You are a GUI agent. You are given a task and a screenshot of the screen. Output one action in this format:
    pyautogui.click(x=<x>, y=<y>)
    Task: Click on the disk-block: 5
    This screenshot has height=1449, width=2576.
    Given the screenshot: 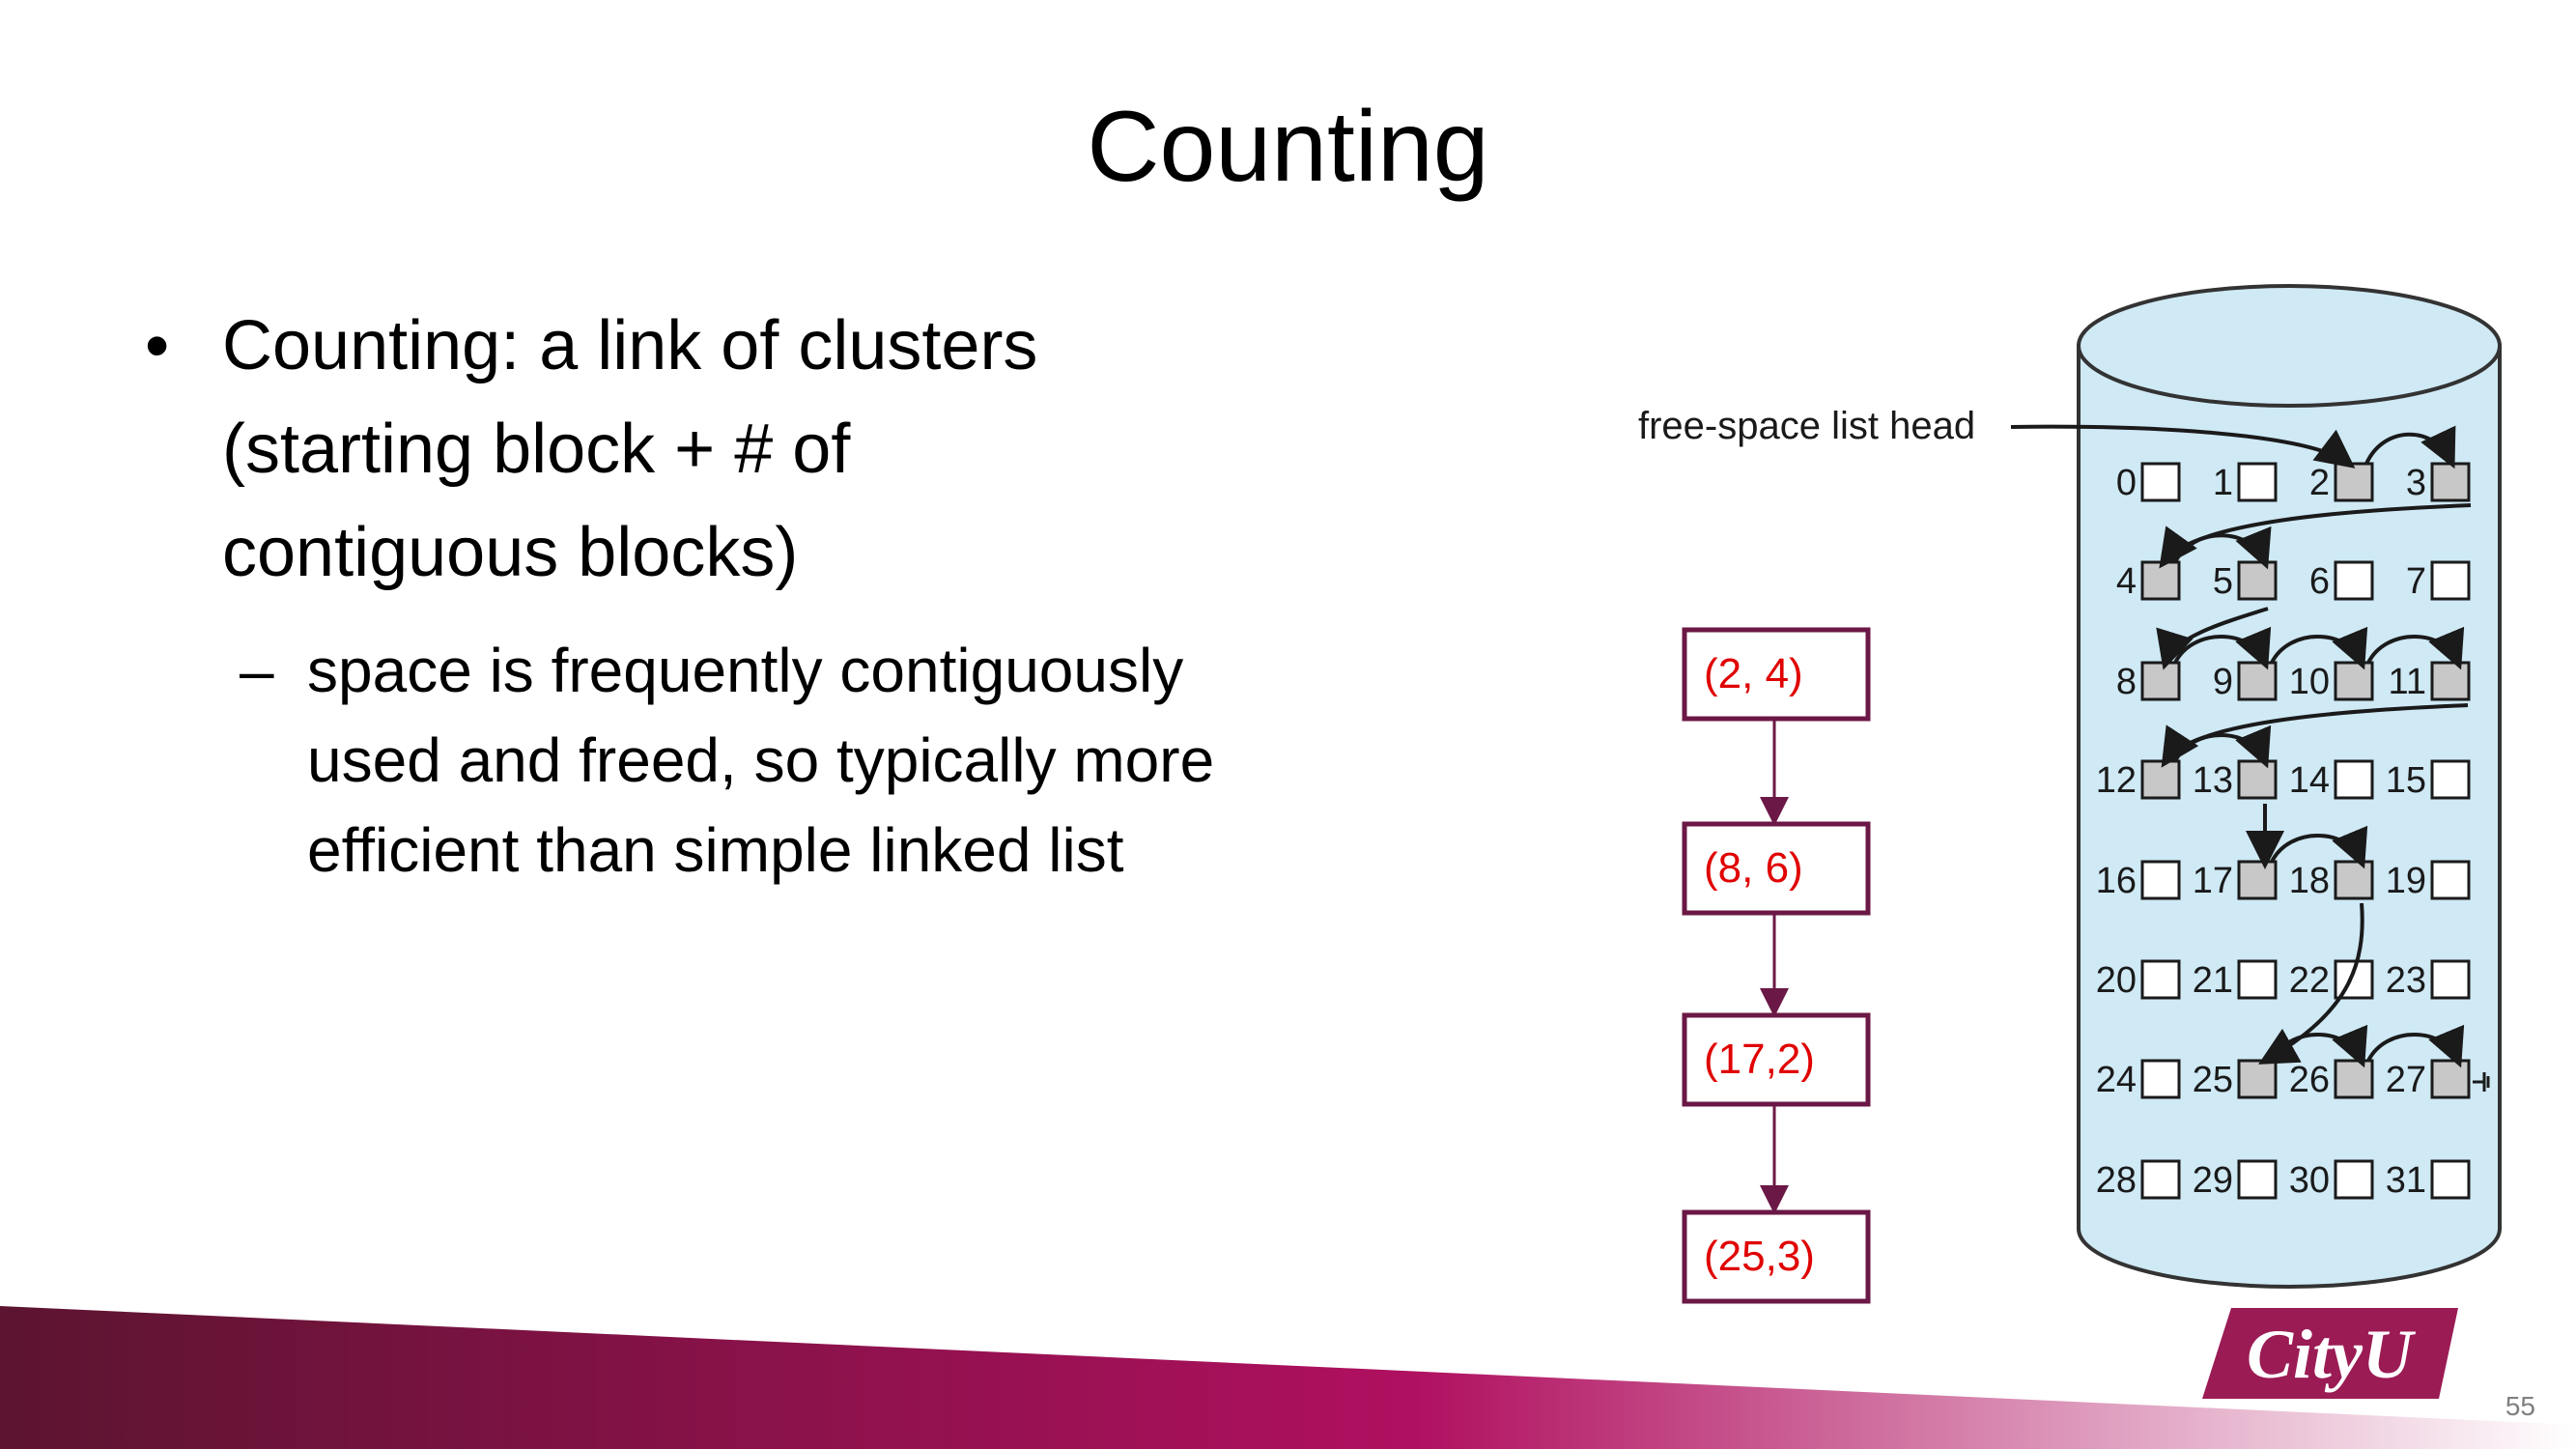 What is the action you would take?
    pyautogui.click(x=2245, y=581)
    